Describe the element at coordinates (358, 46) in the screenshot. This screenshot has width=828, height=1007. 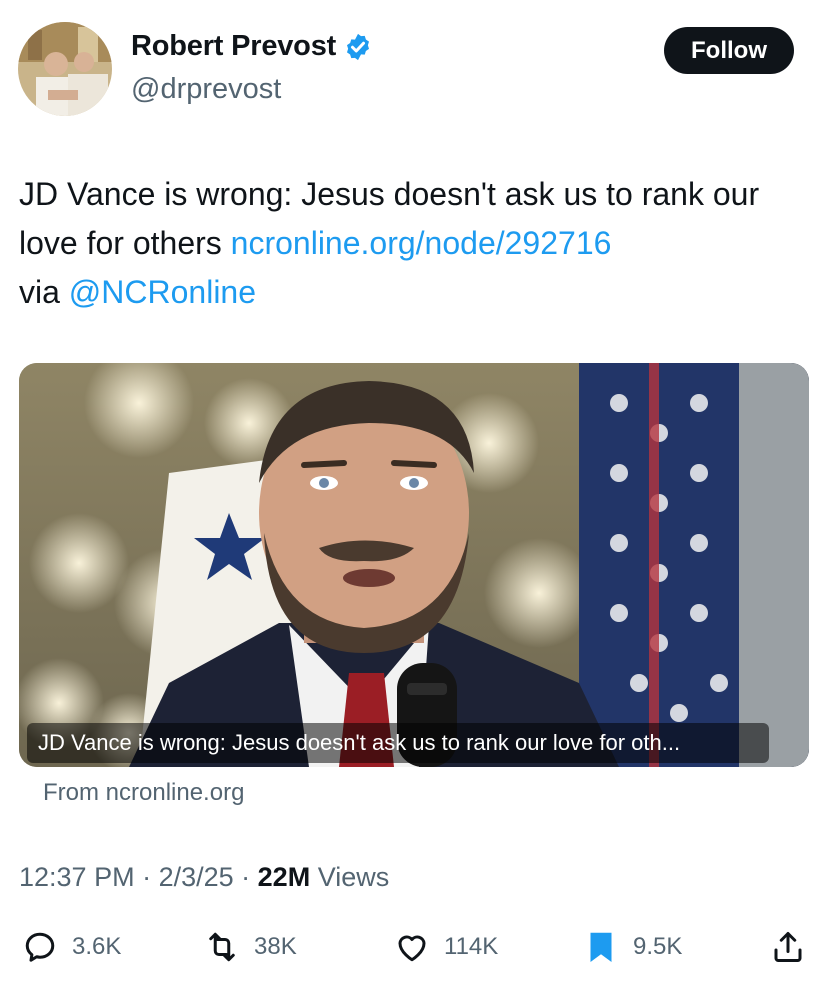
I see `verified-badge-icon` at that location.